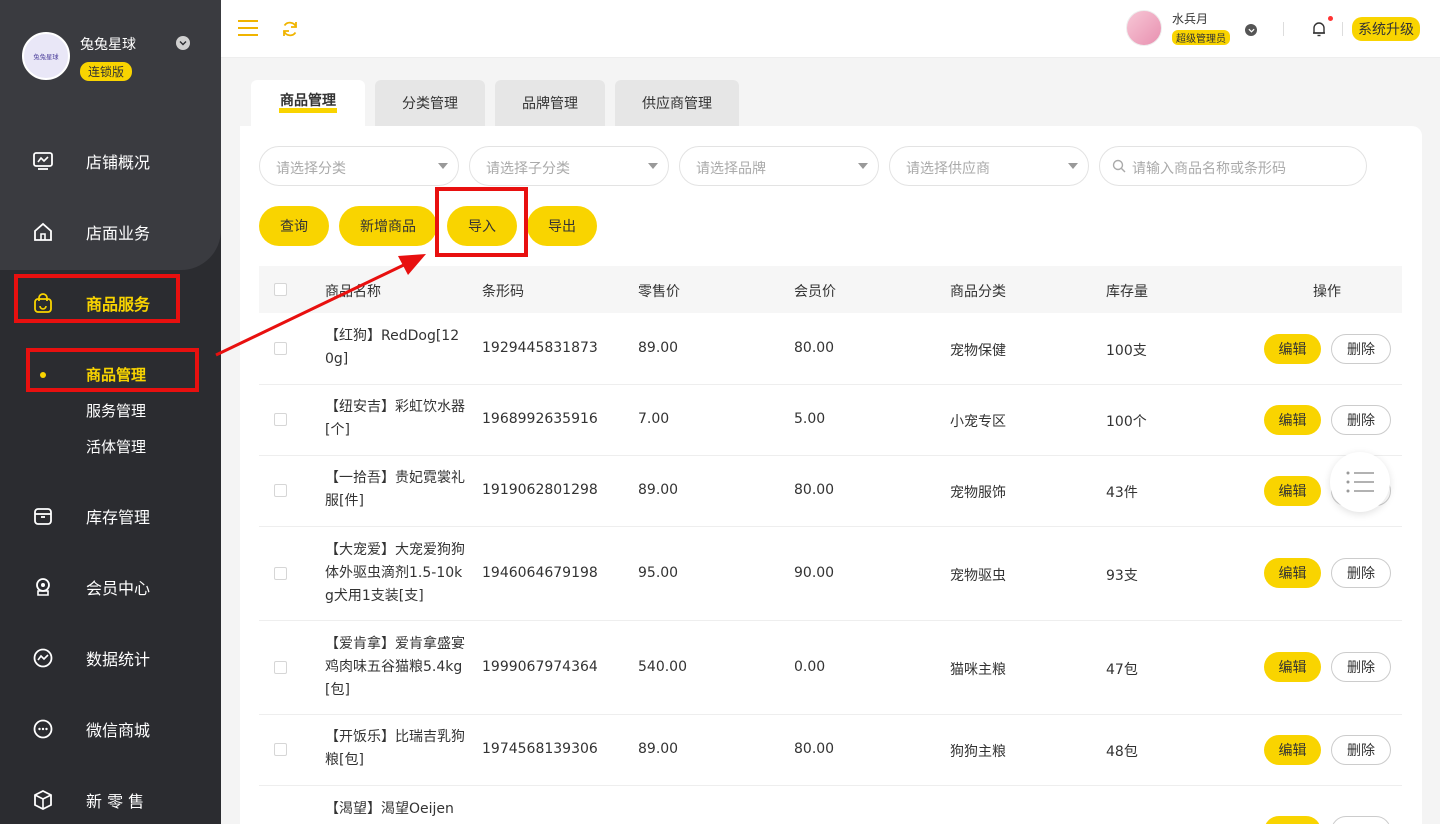  I want to click on nav-item-stats: 数据统计, so click(110, 658).